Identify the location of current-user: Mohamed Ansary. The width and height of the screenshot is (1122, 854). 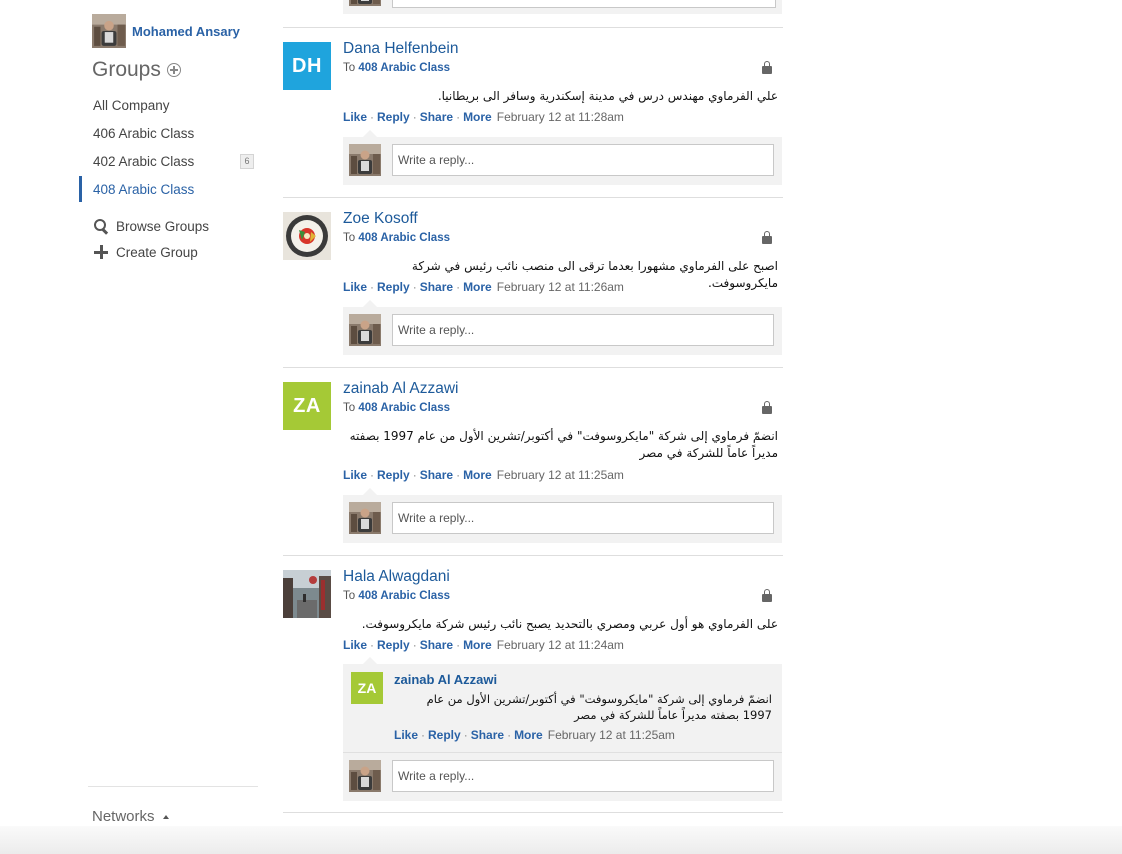
(166, 31).